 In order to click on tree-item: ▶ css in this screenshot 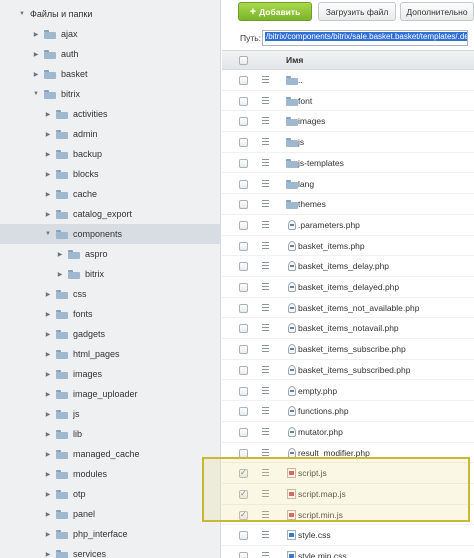, I will do `click(110, 294)`.